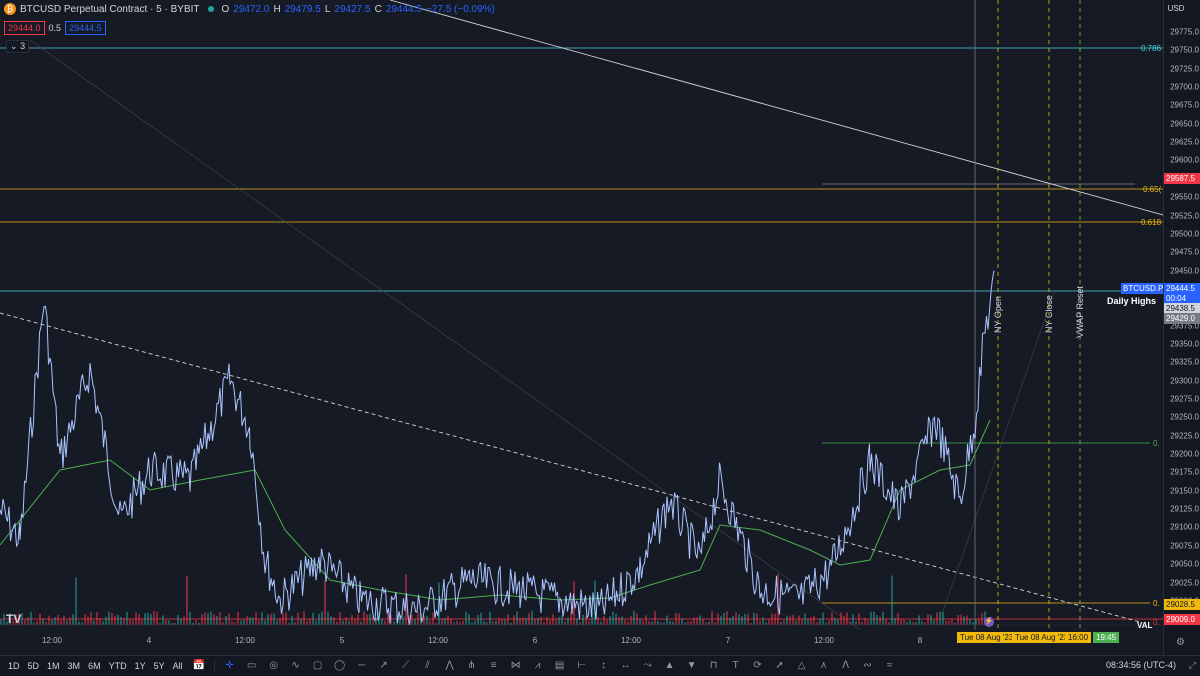  I want to click on date-range-icon: ↔, so click(626, 666).